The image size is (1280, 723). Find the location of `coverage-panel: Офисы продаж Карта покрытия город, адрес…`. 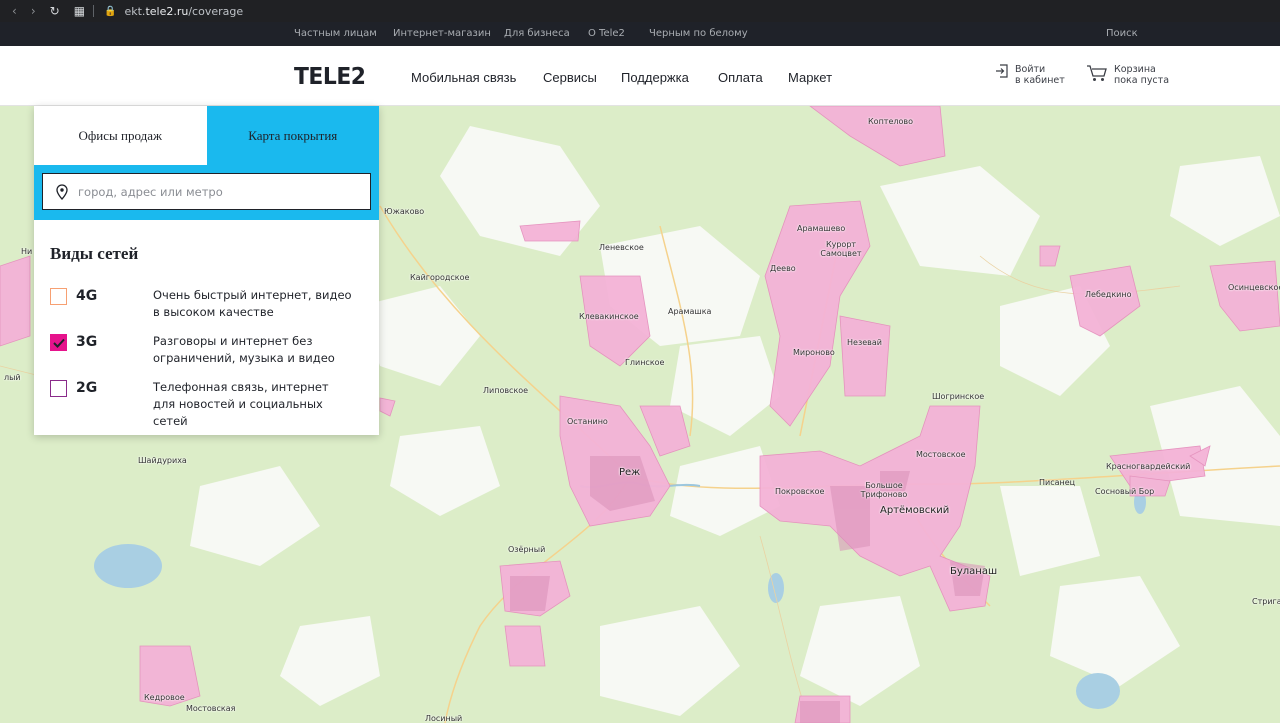

coverage-panel: Офисы продаж Карта покрытия город, адрес… is located at coordinates (206, 270).